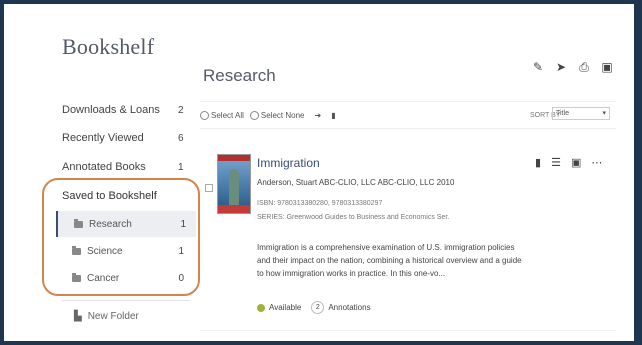  What do you see at coordinates (604, 113) in the screenshot?
I see `chevron-down-icon: ▾` at bounding box center [604, 113].